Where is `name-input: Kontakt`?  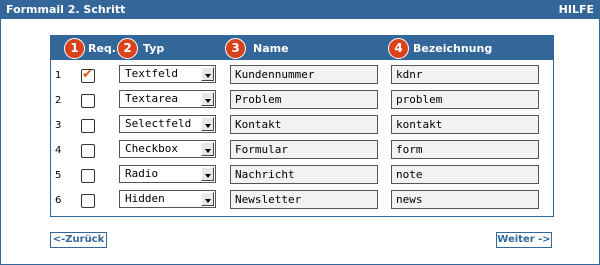
name-input: Kontakt is located at coordinates (304, 124).